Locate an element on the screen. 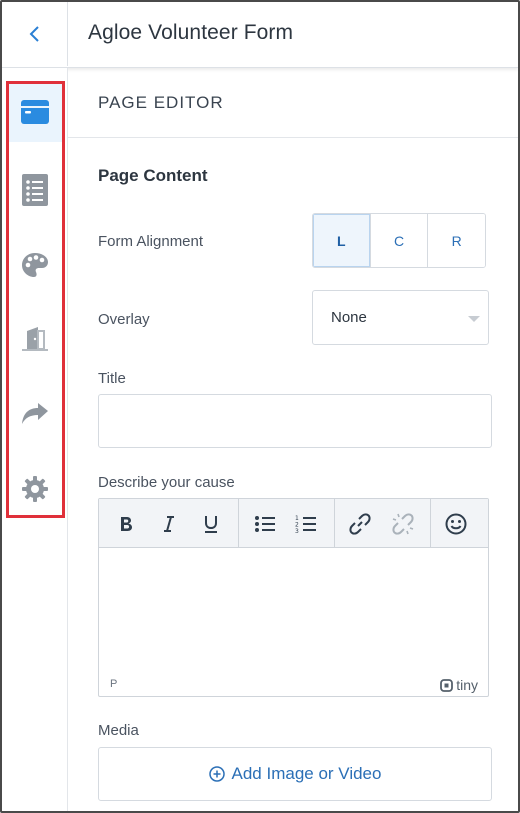  numbered-list-button: 1 2 3 is located at coordinates (306, 524).